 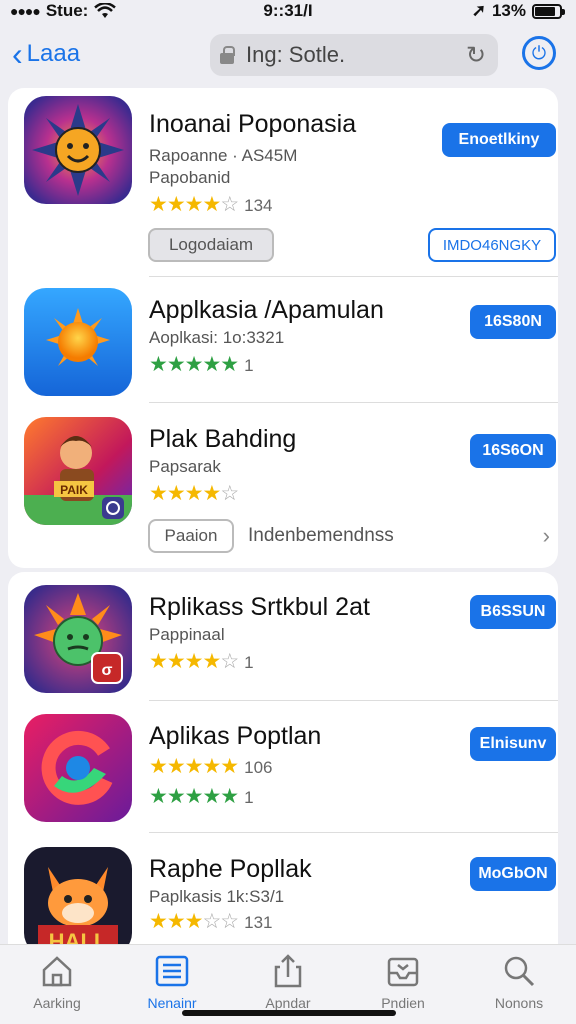 What do you see at coordinates (403, 1003) in the screenshot?
I see `tab-label: Pndien` at bounding box center [403, 1003].